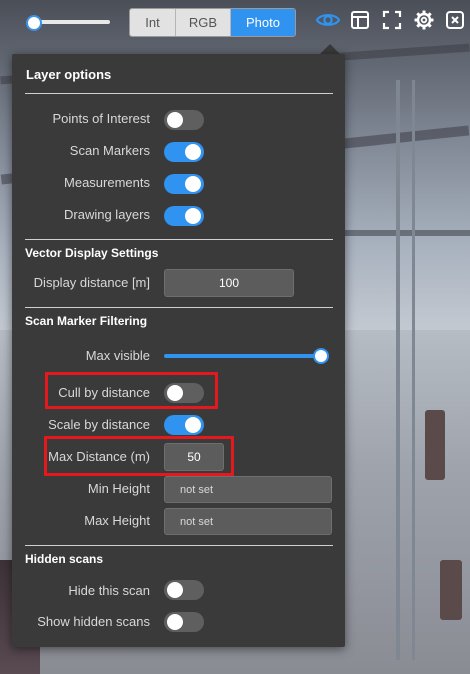  I want to click on max-visible-slider, so click(246, 356).